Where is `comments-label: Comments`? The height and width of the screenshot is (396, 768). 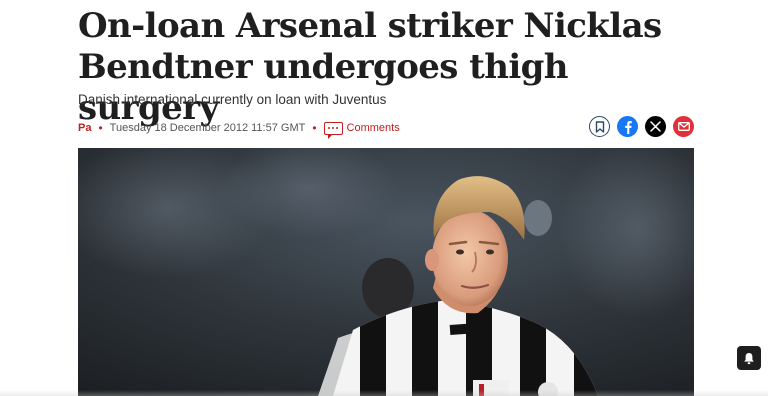 comments-label: Comments is located at coordinates (373, 128).